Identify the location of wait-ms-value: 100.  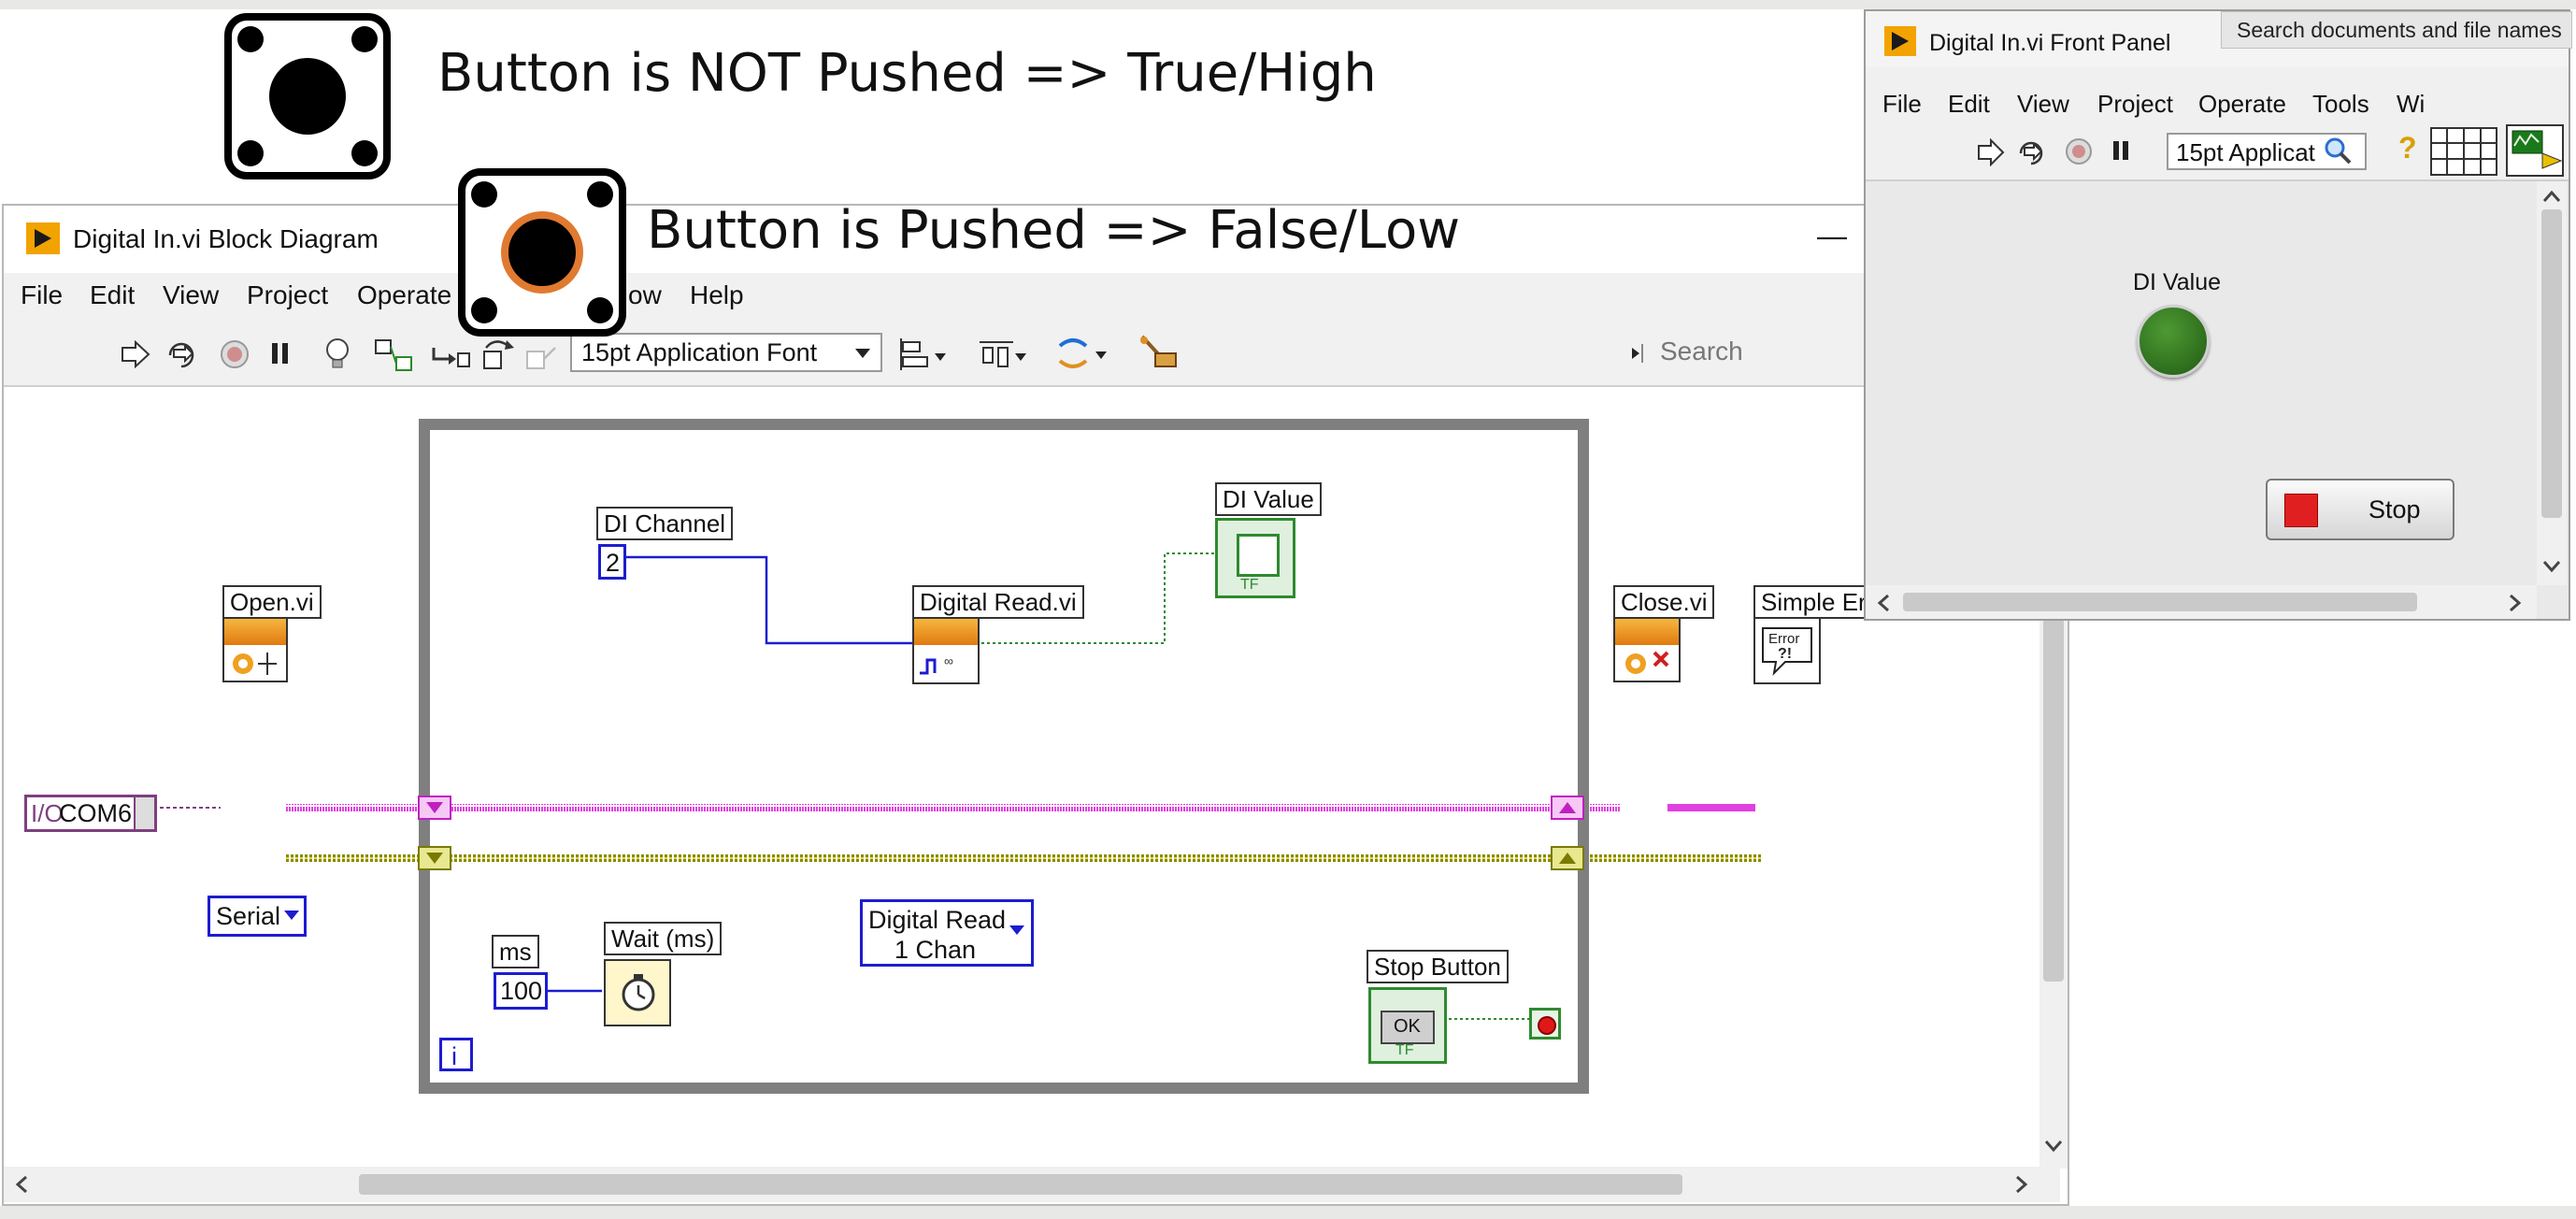
(521, 991).